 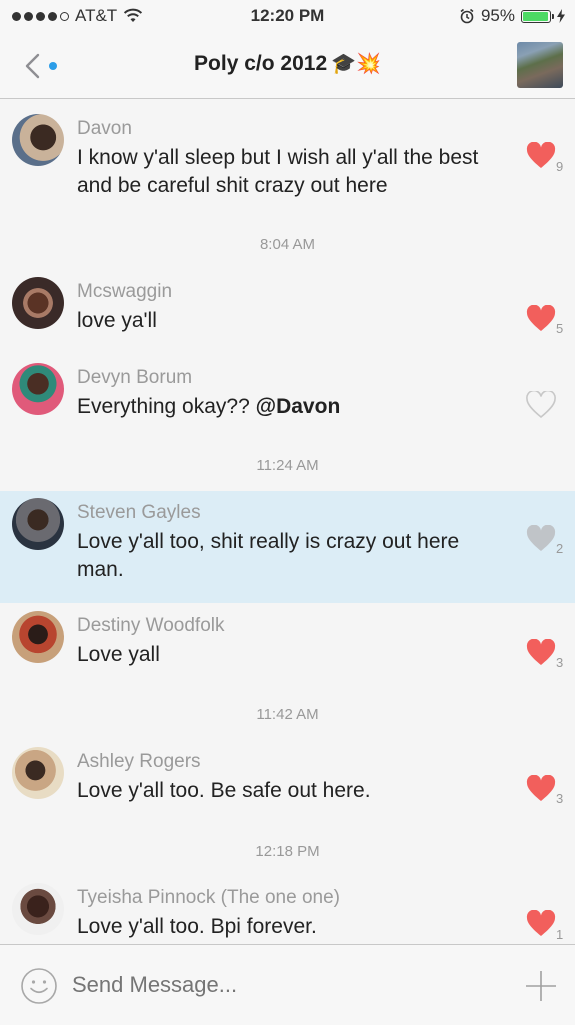 I want to click on timestamp: 11:42 AM, so click(x=287, y=714).